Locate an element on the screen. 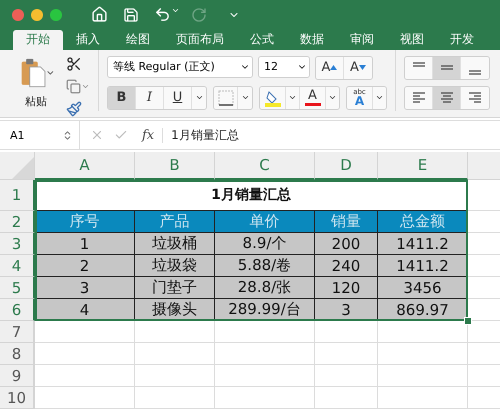 Image resolution: width=500 pixels, height=409 pixels. column-header: E is located at coordinates (423, 166).